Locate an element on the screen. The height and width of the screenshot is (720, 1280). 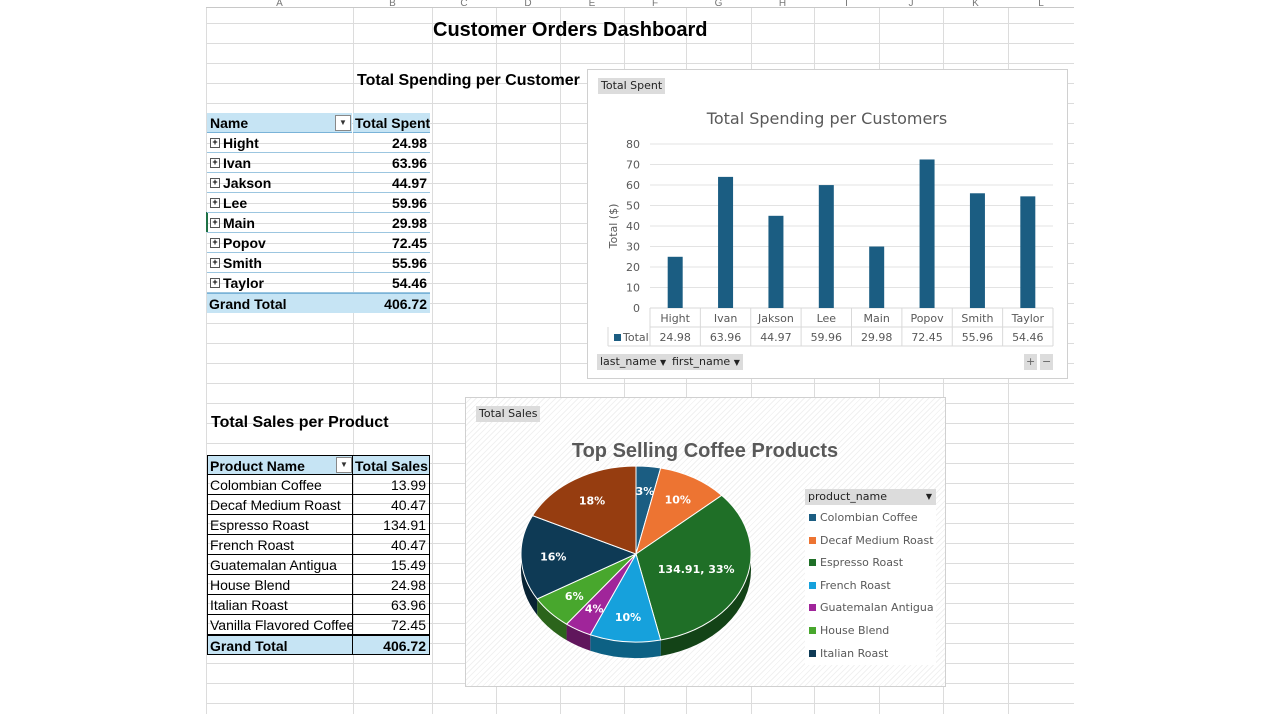
data-table-value: 44.97 is located at coordinates (776, 337).